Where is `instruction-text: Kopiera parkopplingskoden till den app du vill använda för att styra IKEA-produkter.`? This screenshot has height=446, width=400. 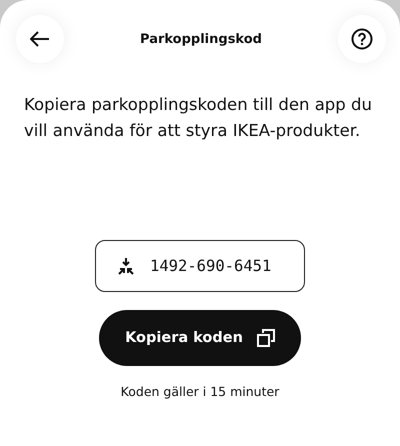
instruction-text: Kopiera parkopplingskoden till den app du vill använda för att styra IKEA-produkter. is located at coordinates (198, 118).